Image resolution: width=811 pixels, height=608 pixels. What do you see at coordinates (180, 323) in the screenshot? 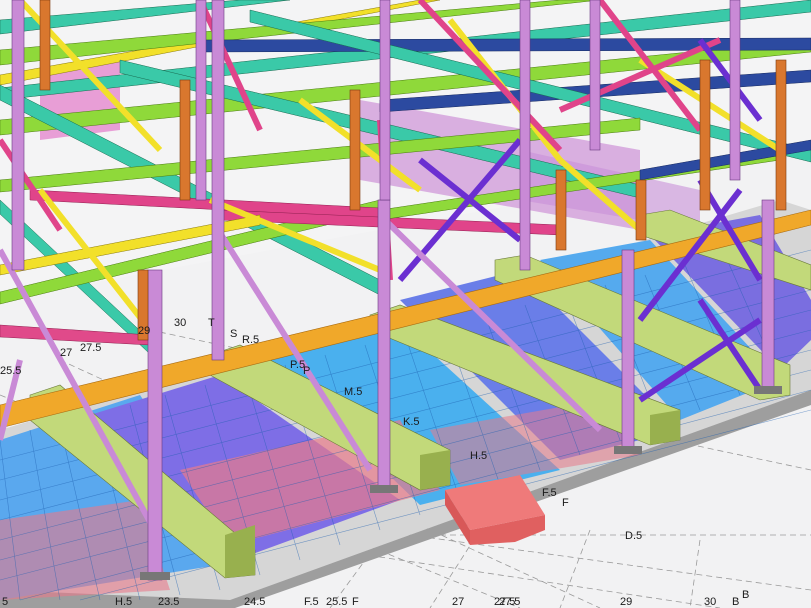
I see `grid-label-30: 30` at bounding box center [180, 323].